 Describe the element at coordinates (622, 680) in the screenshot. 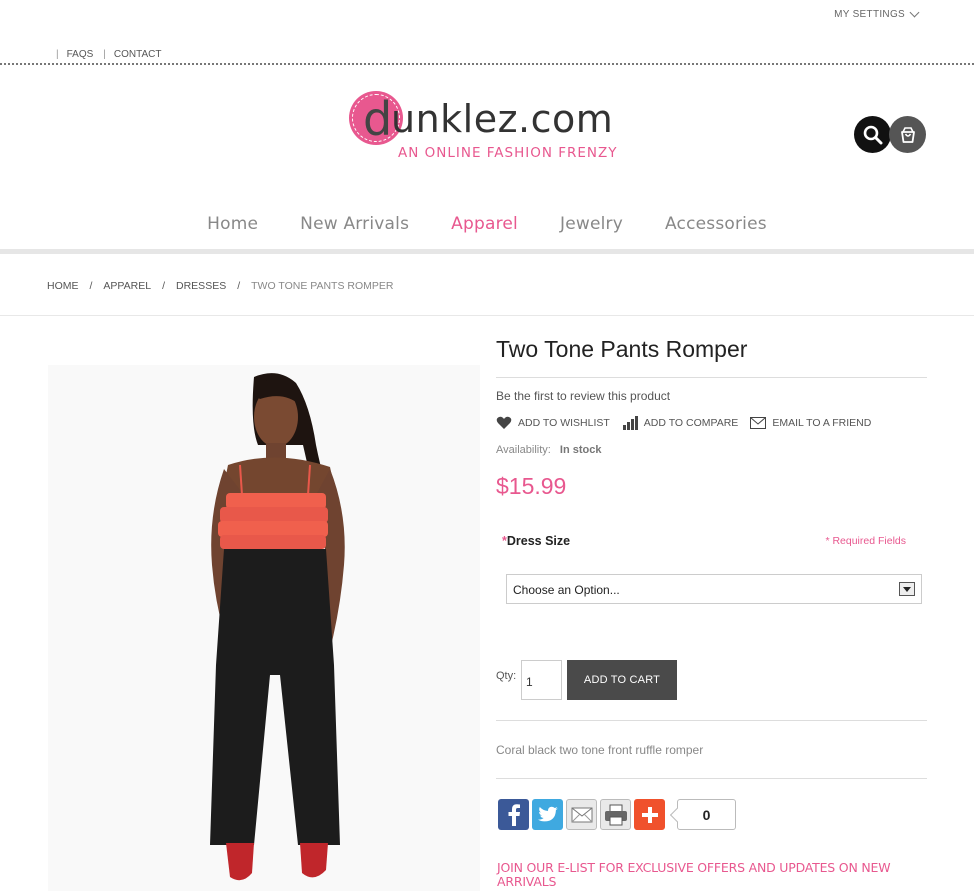

I see `add-to-cart-button: ADD TO CART` at that location.